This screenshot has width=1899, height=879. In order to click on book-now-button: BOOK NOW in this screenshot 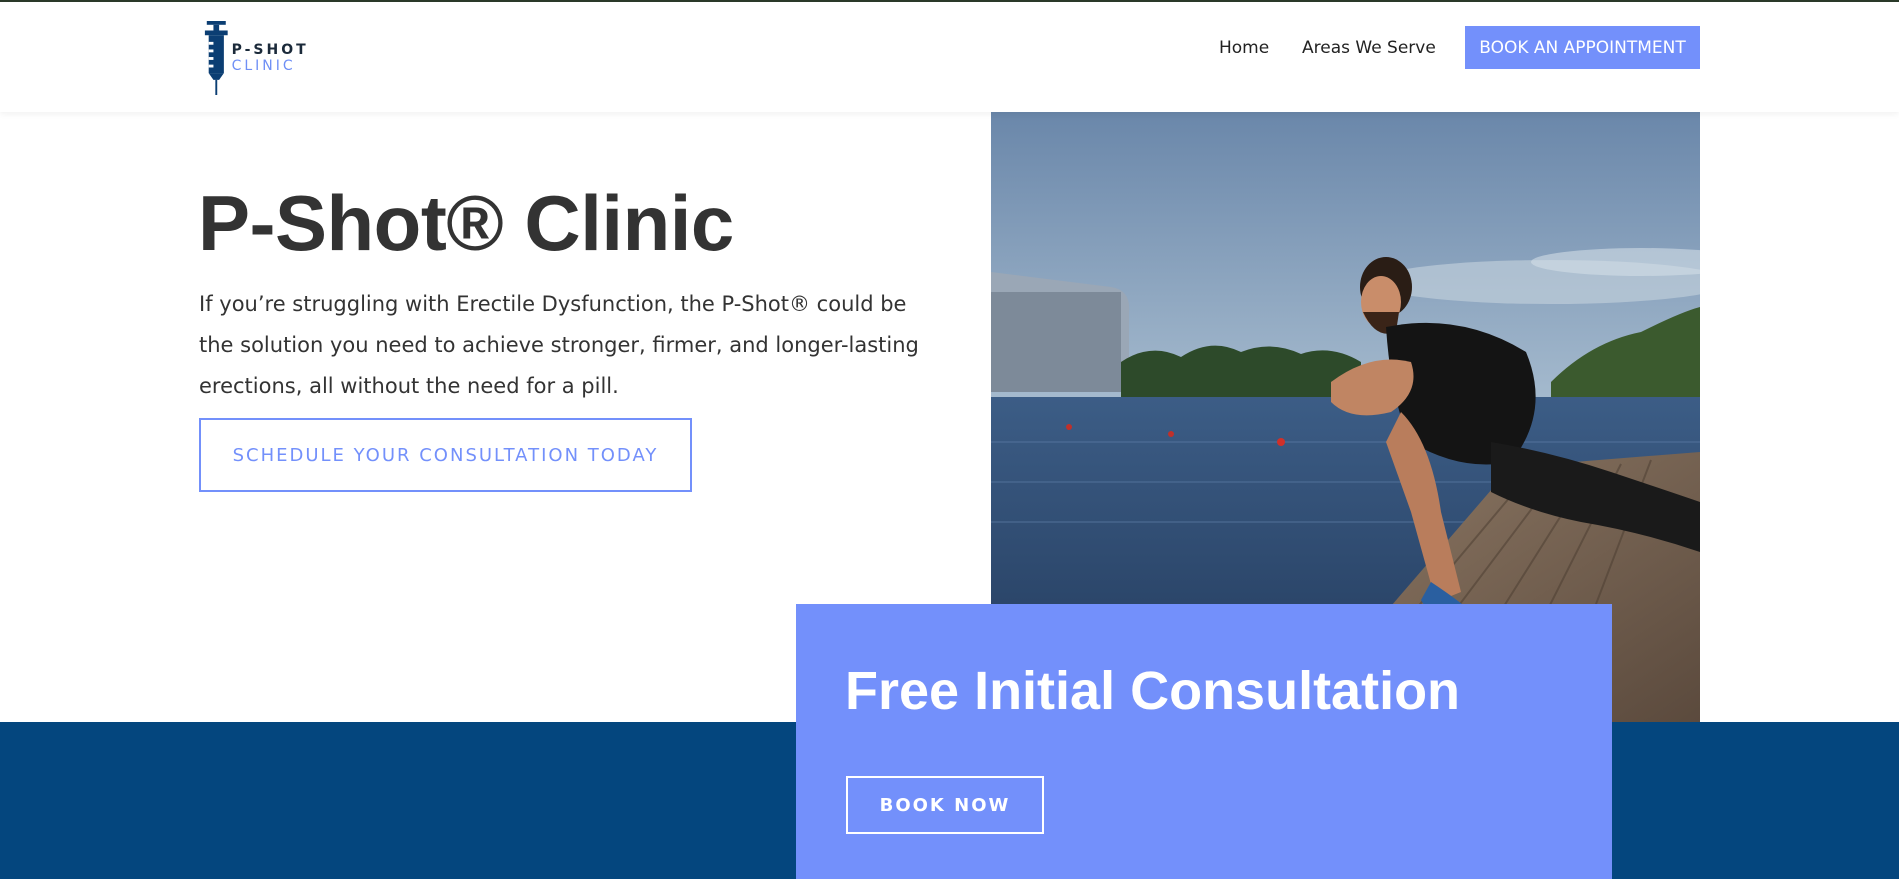, I will do `click(945, 805)`.